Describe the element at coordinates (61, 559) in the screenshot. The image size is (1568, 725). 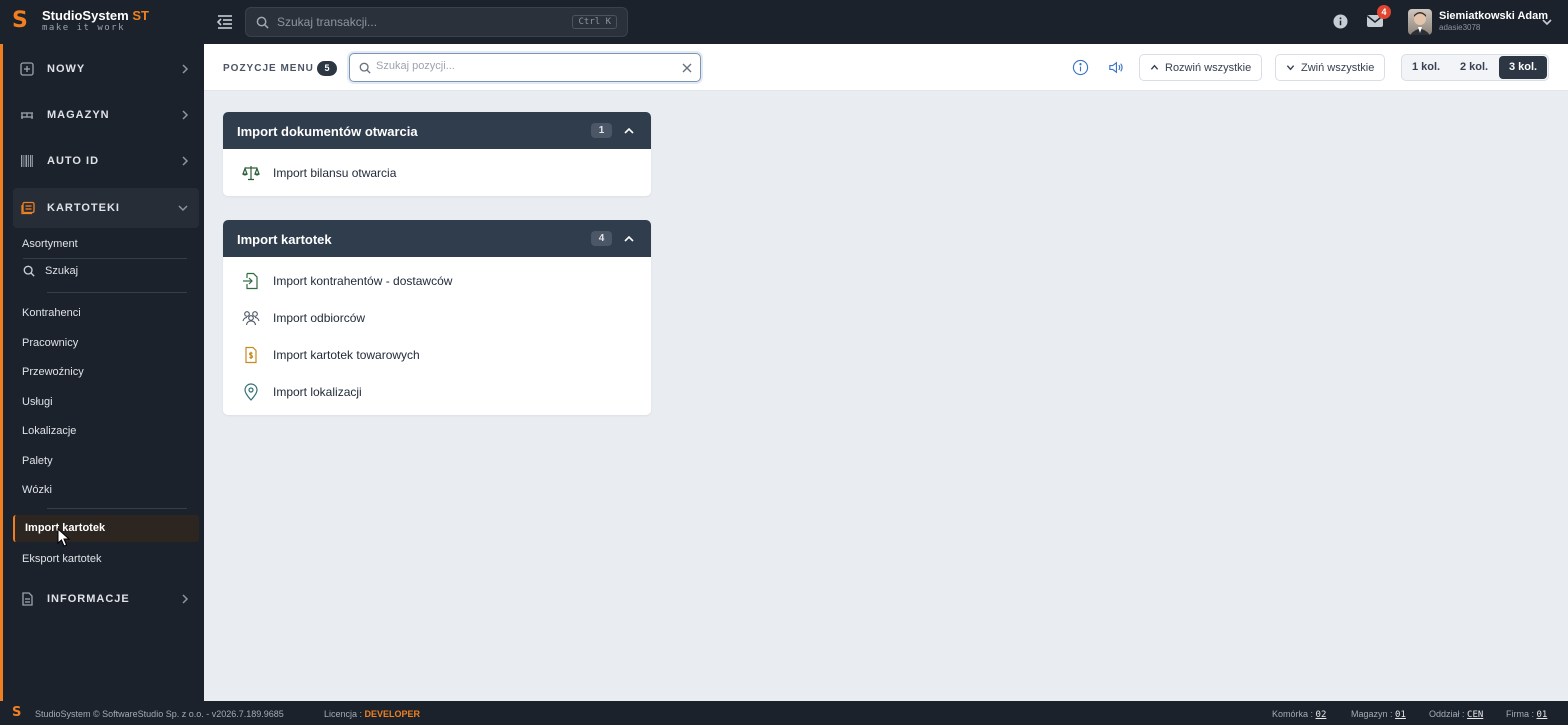
I see `sidebar-item-eksport-kartotek: Eksport kartotek` at that location.